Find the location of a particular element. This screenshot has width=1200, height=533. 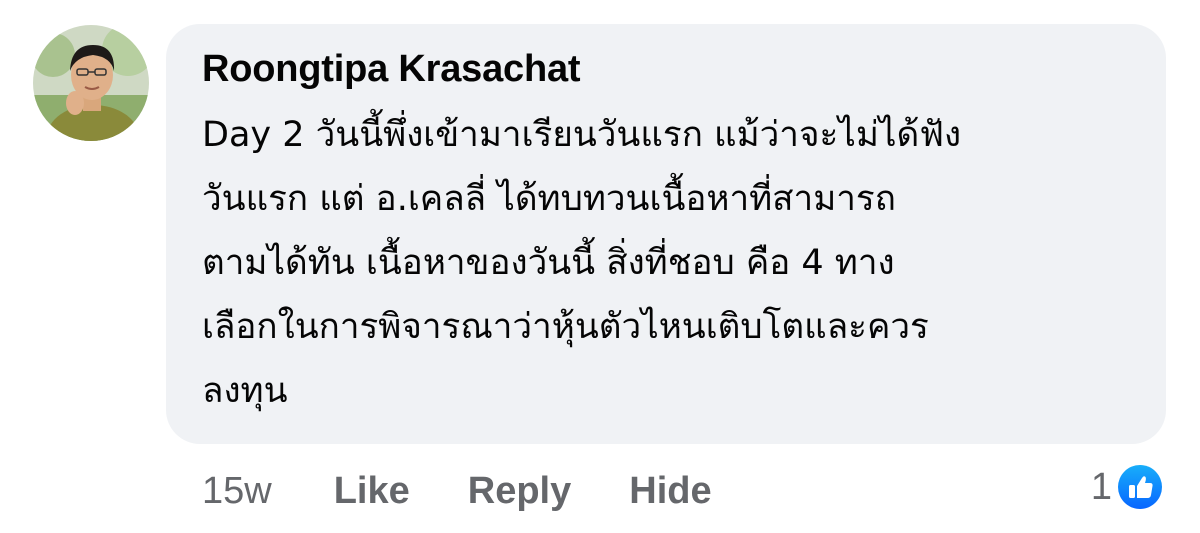

like-reaction-badge is located at coordinates (1140, 487).